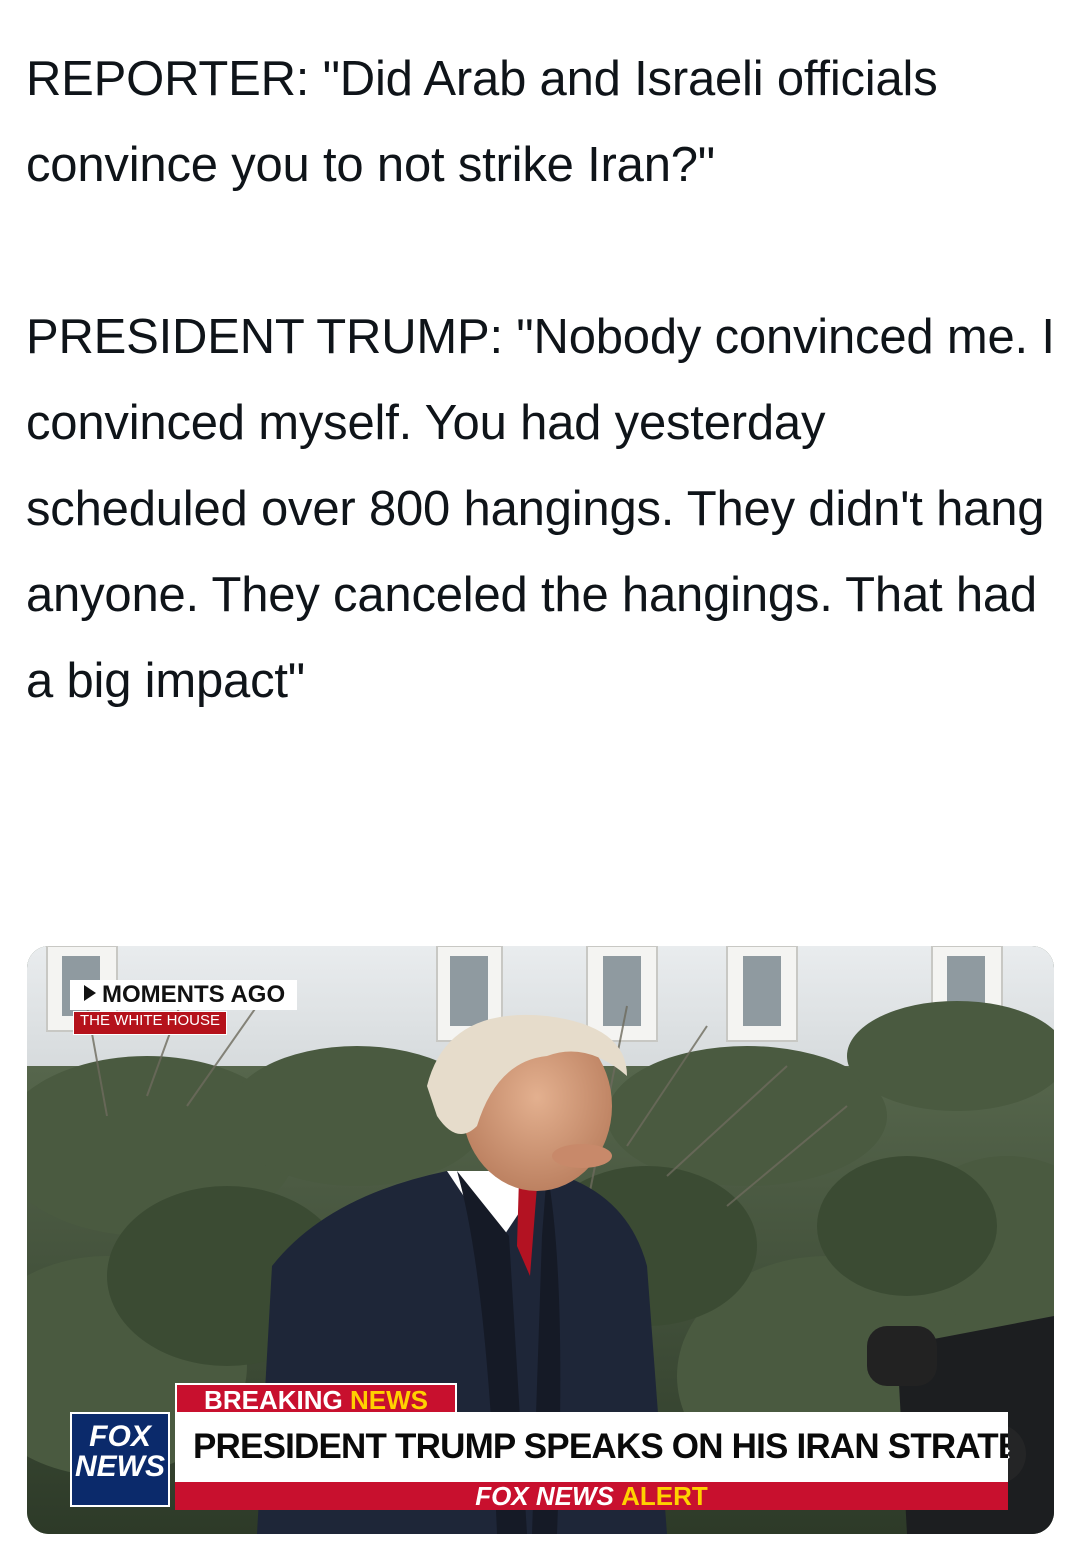 This screenshot has height=1556, width=1080. I want to click on alert-word: ALERT, so click(664, 1496).